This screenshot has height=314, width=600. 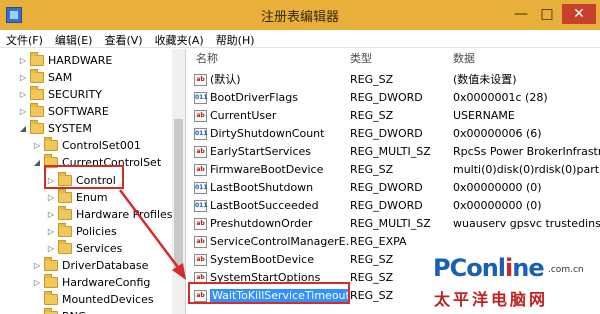 What do you see at coordinates (150, 230) in the screenshot?
I see `arrow-line` at bounding box center [150, 230].